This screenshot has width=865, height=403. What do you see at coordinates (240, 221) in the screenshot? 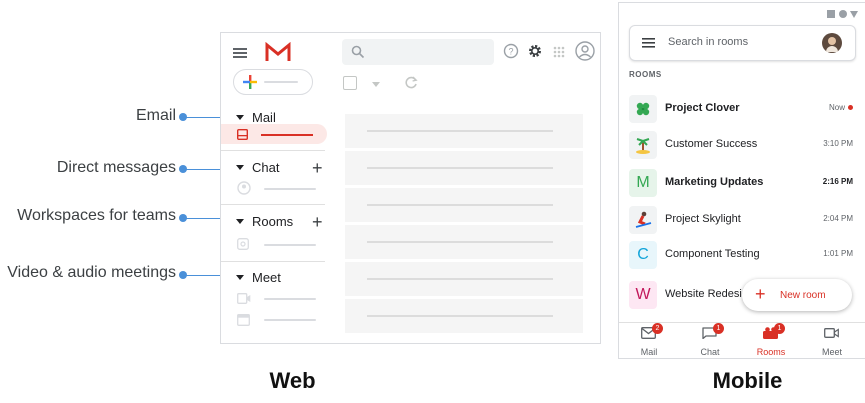
I see `rooms-collapse-icon` at bounding box center [240, 221].